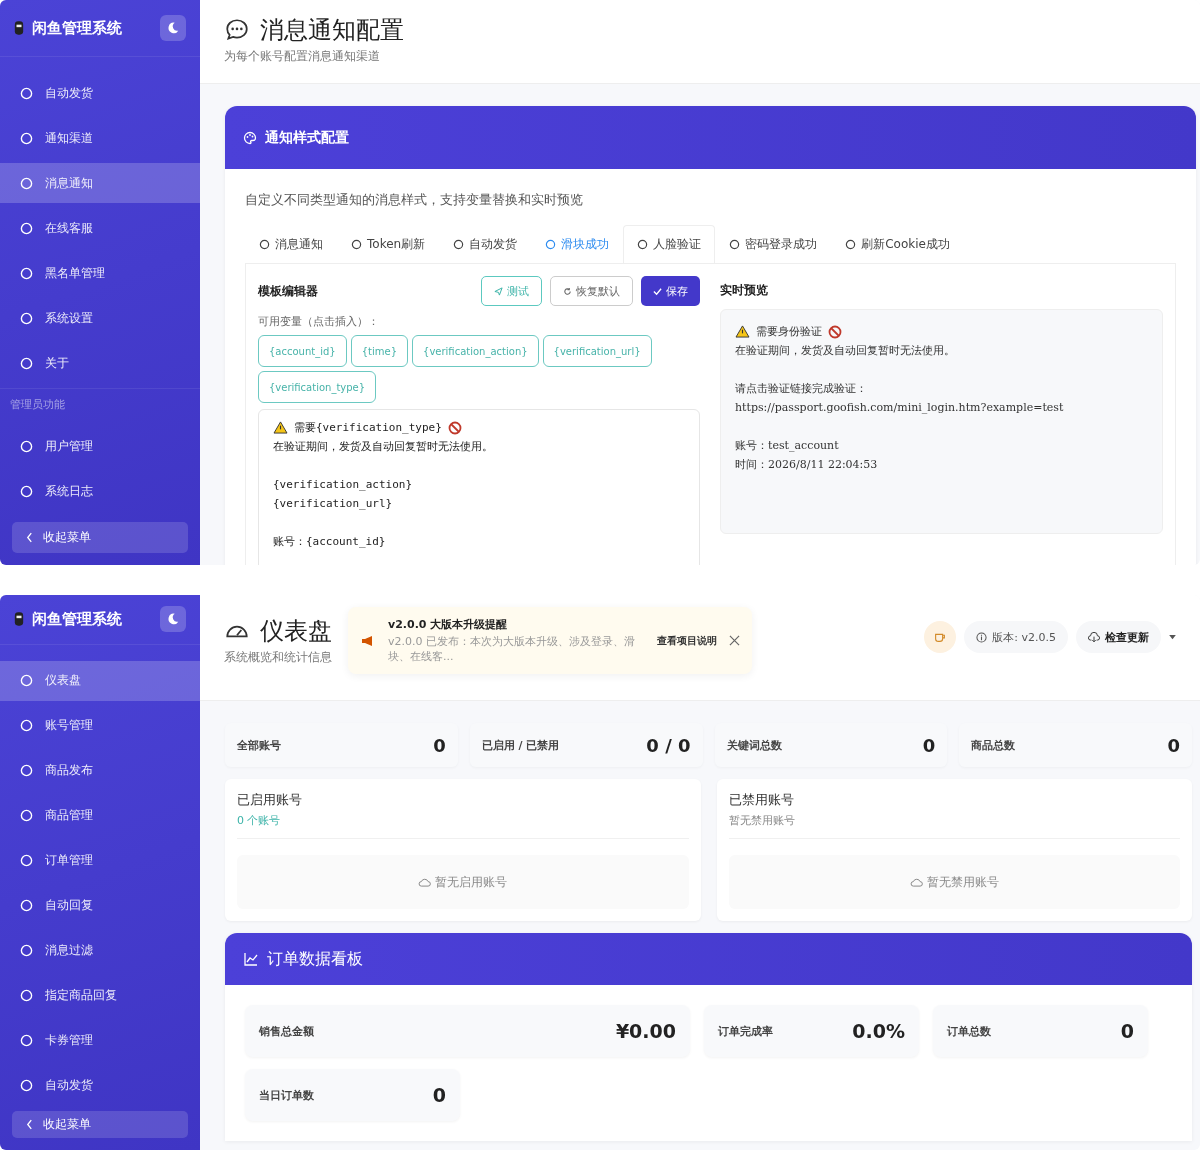 This screenshot has width=1200, height=1150. What do you see at coordinates (463, 826) in the screenshot?
I see `panel-subtitle: 0 个账号` at bounding box center [463, 826].